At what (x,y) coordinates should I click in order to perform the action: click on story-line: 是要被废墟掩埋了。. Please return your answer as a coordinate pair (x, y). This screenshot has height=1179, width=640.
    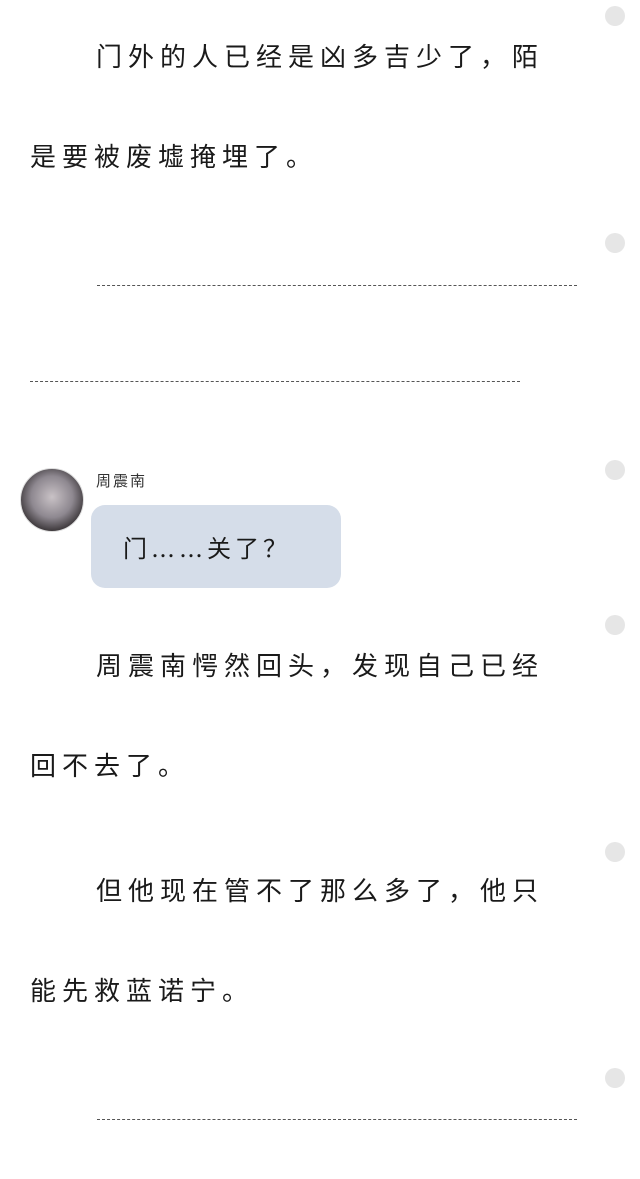
    Looking at the image, I should click on (174, 158).